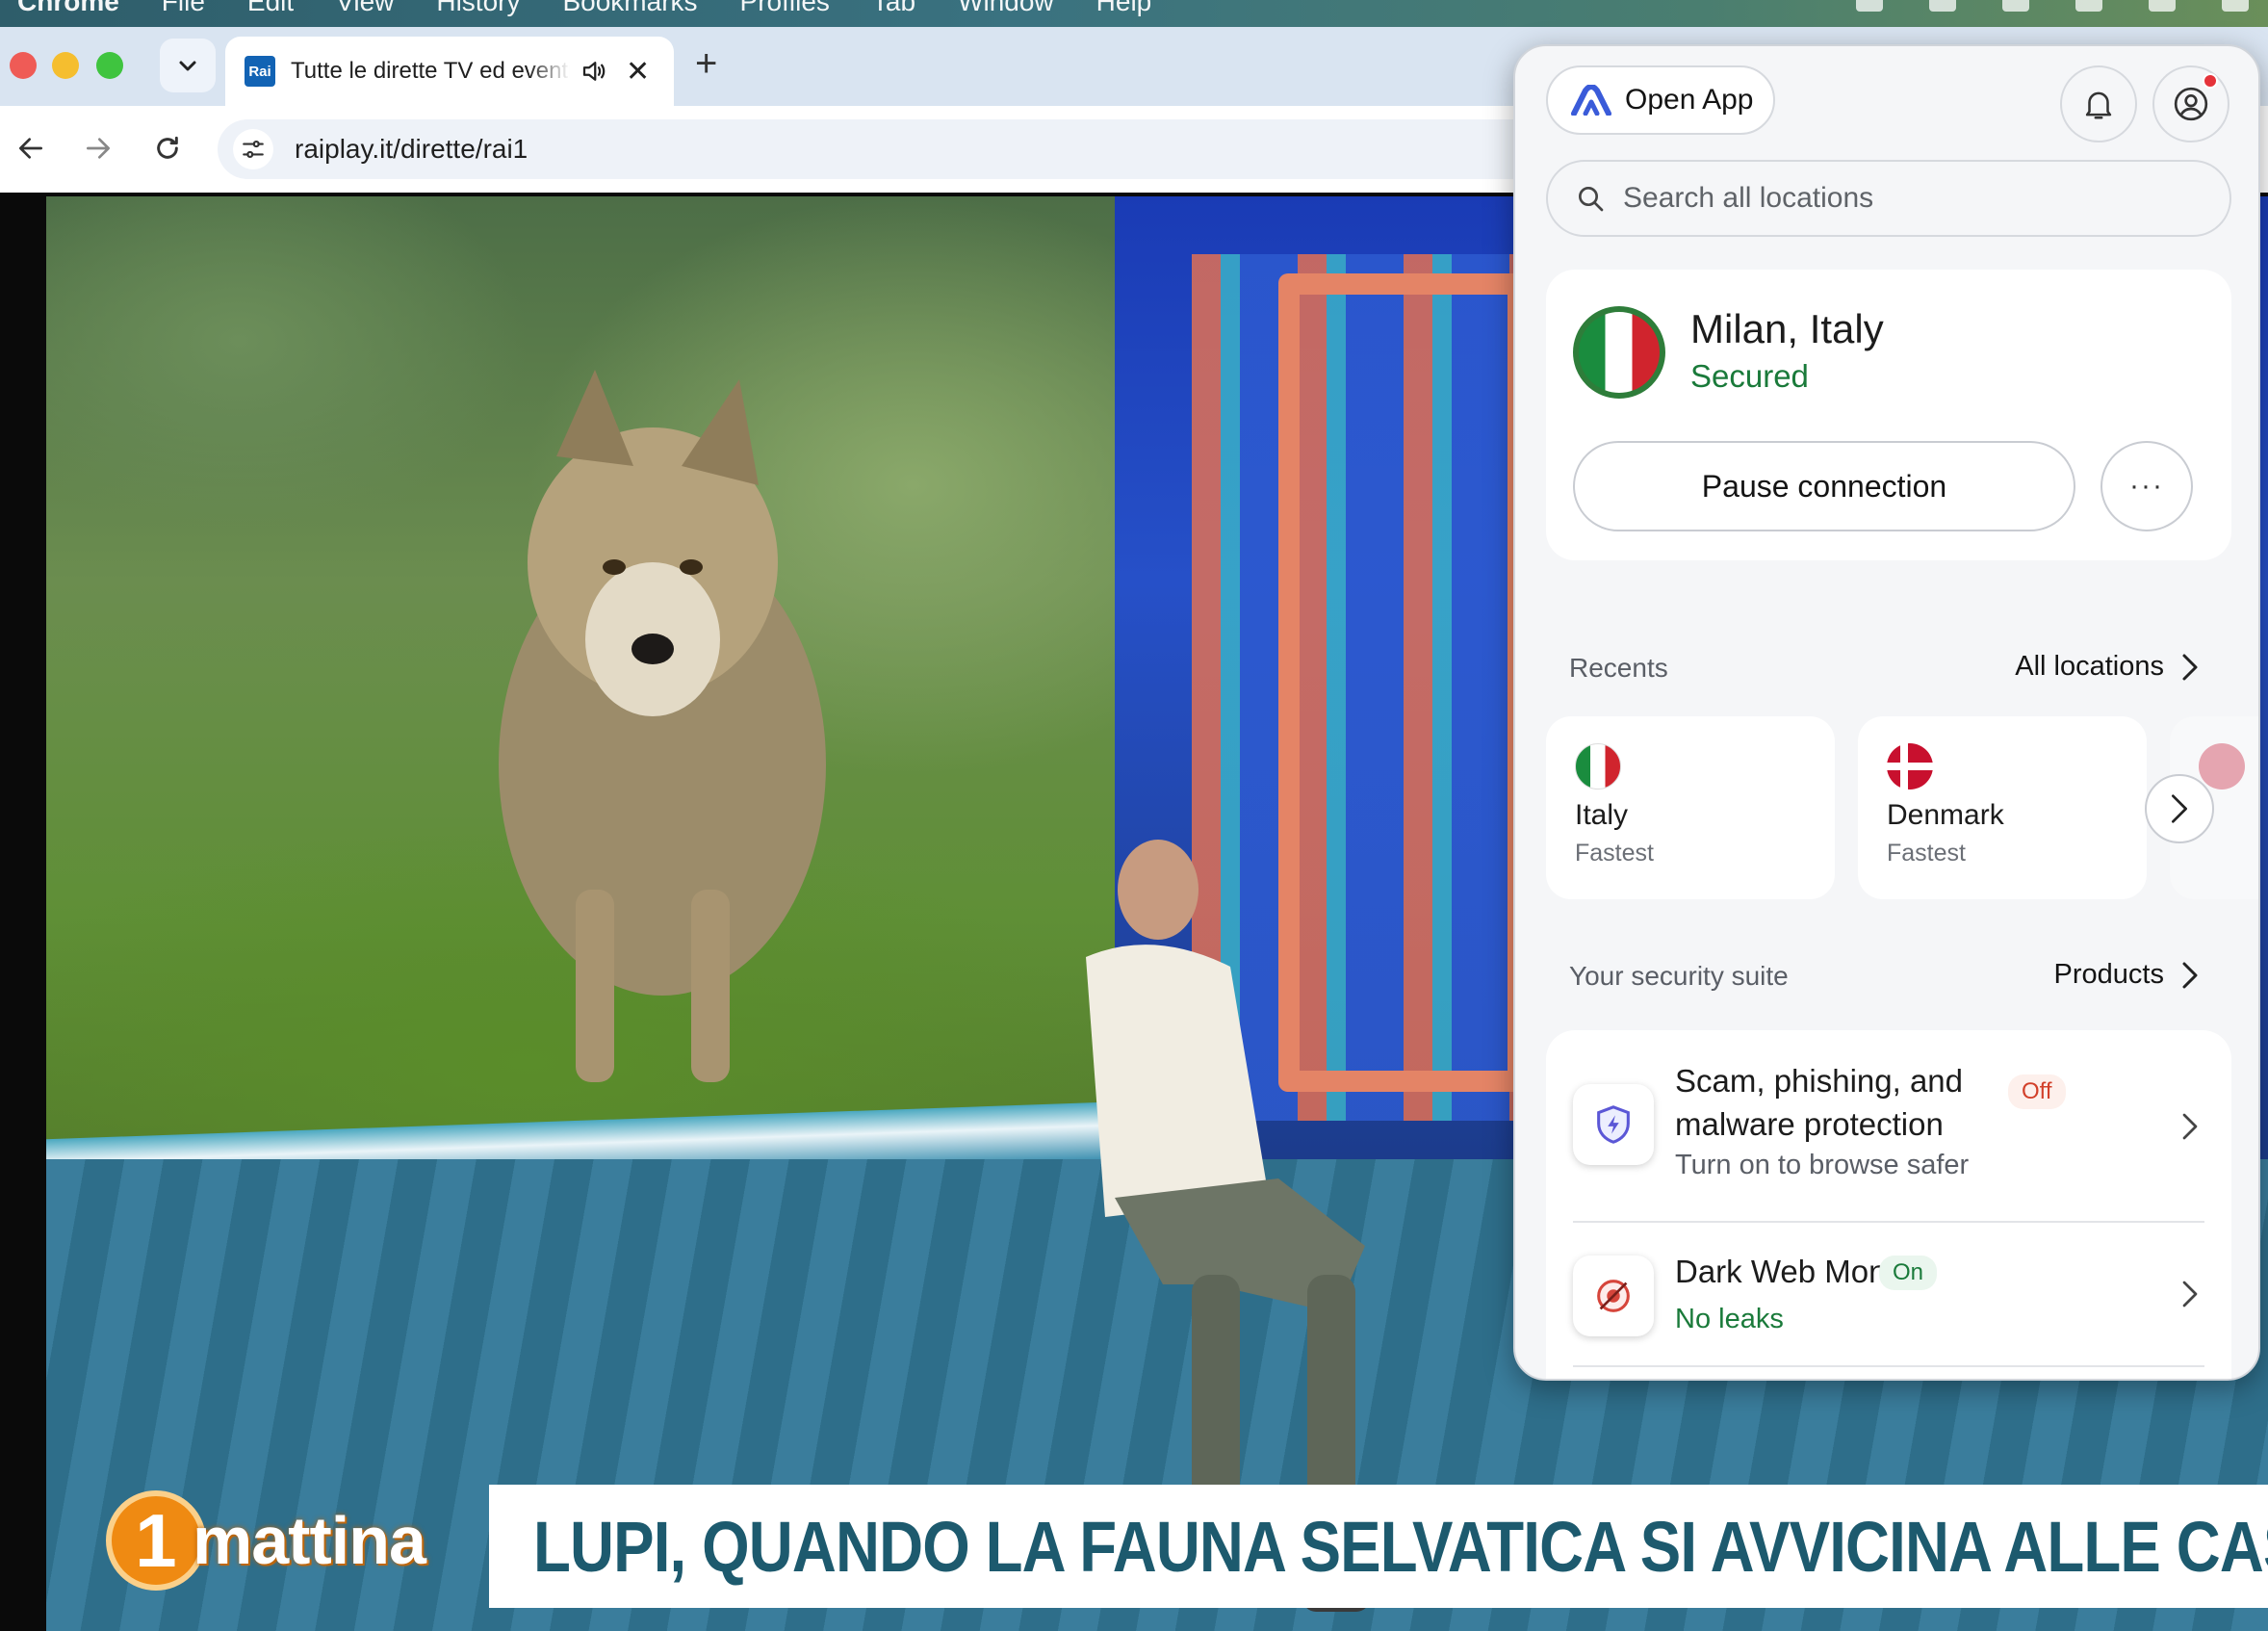 The height and width of the screenshot is (1631, 2268). What do you see at coordinates (1124, 8) in the screenshot?
I see `menu-help: Help` at bounding box center [1124, 8].